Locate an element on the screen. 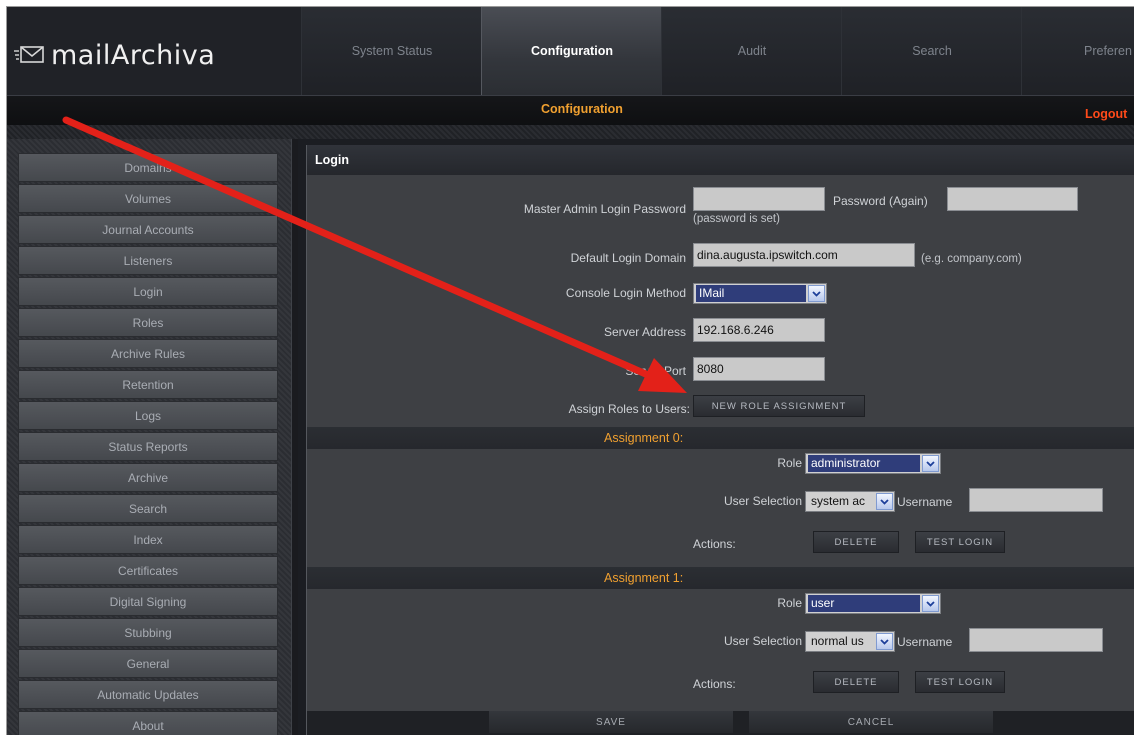 The image size is (1134, 735). sidebar-item-label: Automatic Updates is located at coordinates (148, 694).